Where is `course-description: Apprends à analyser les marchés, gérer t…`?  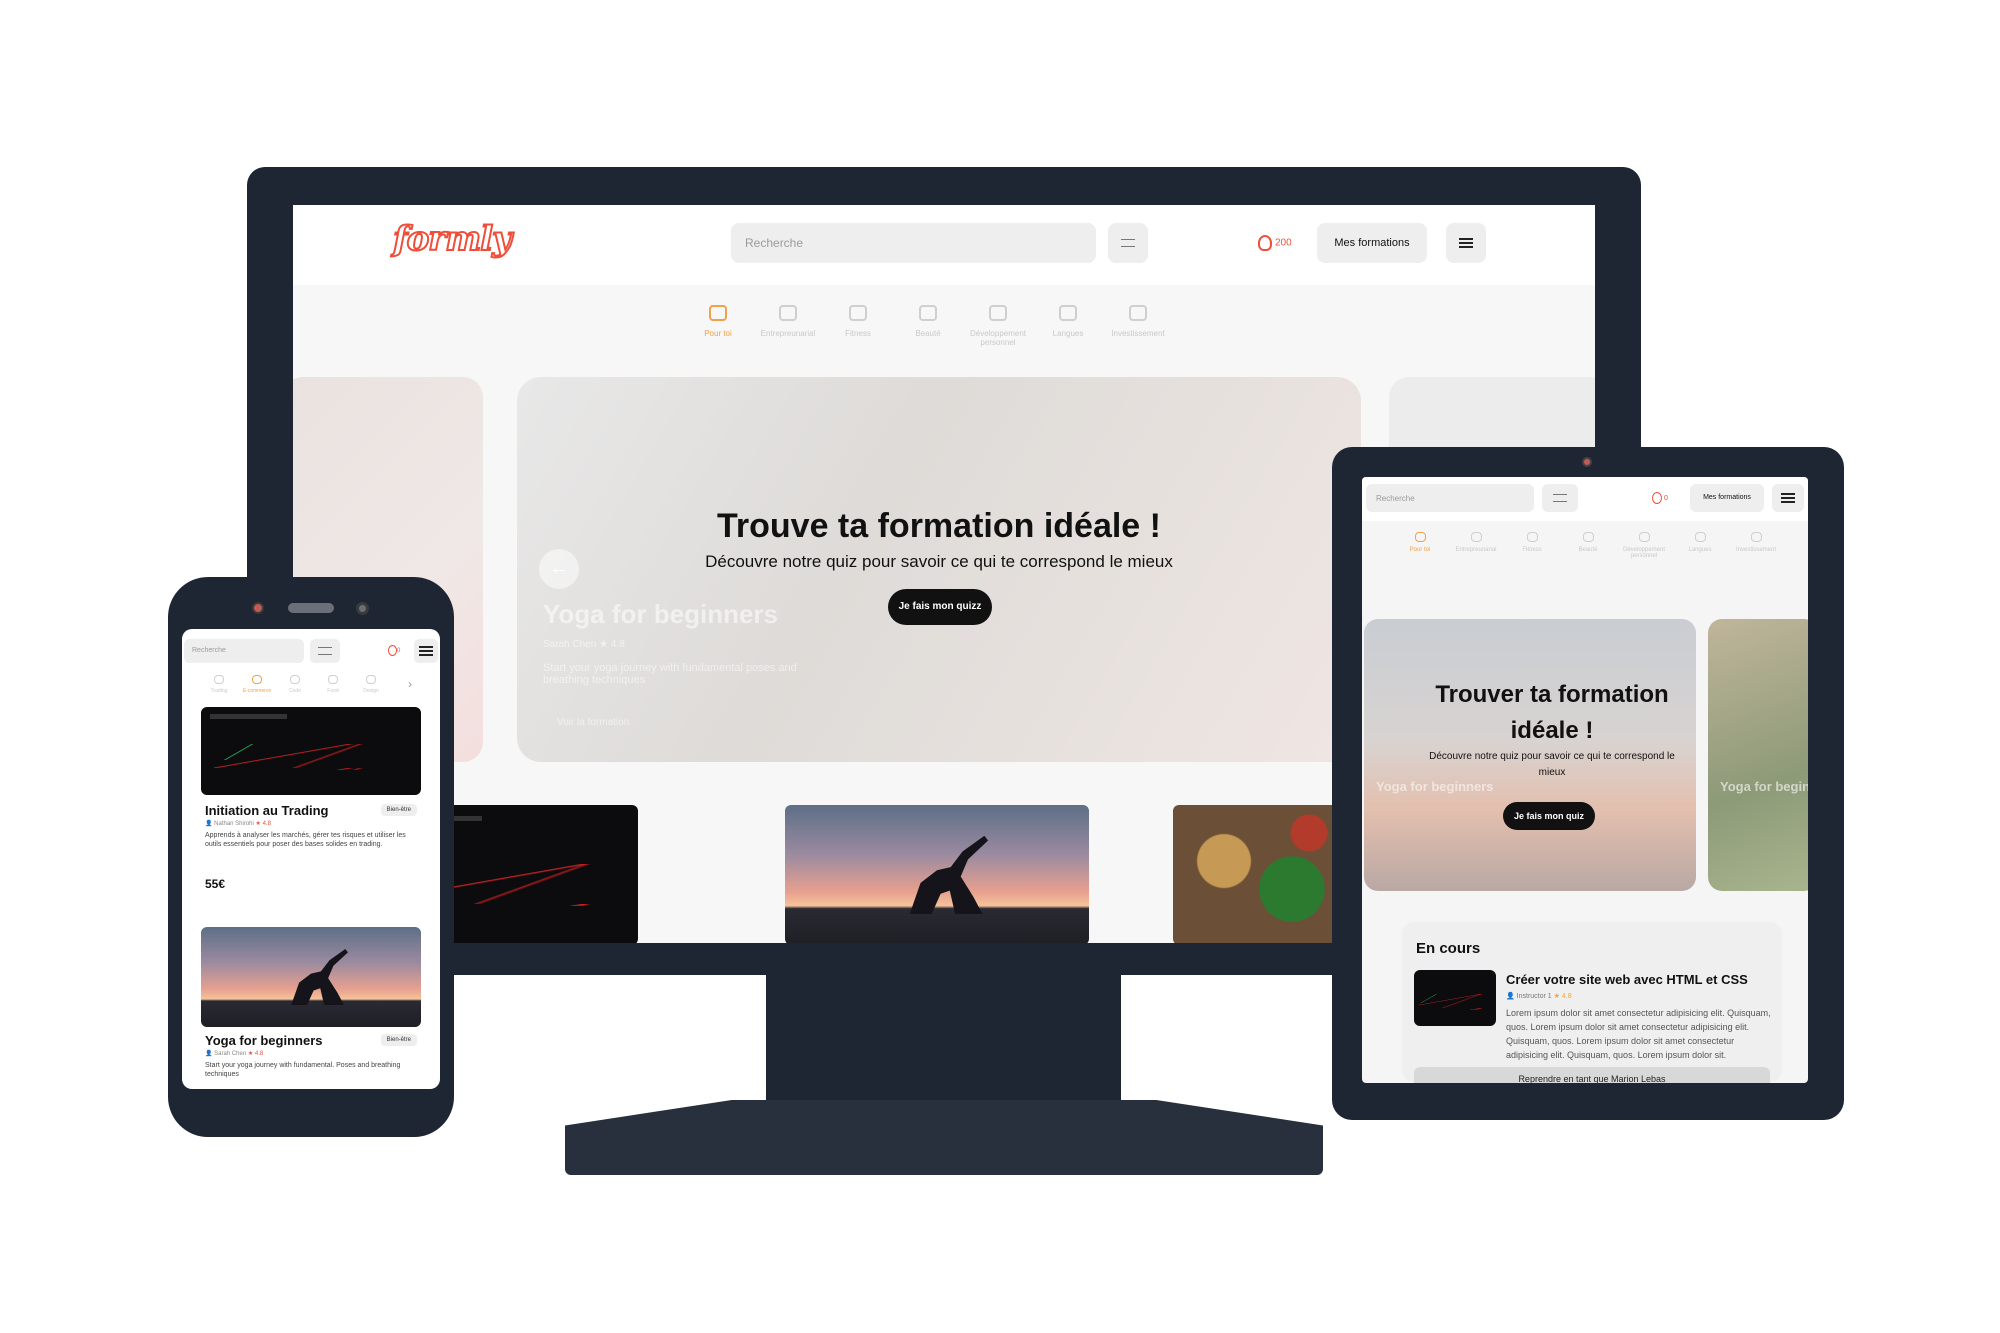
course-description: Apprends à analyser les marchés, gérer t… is located at coordinates (305, 840).